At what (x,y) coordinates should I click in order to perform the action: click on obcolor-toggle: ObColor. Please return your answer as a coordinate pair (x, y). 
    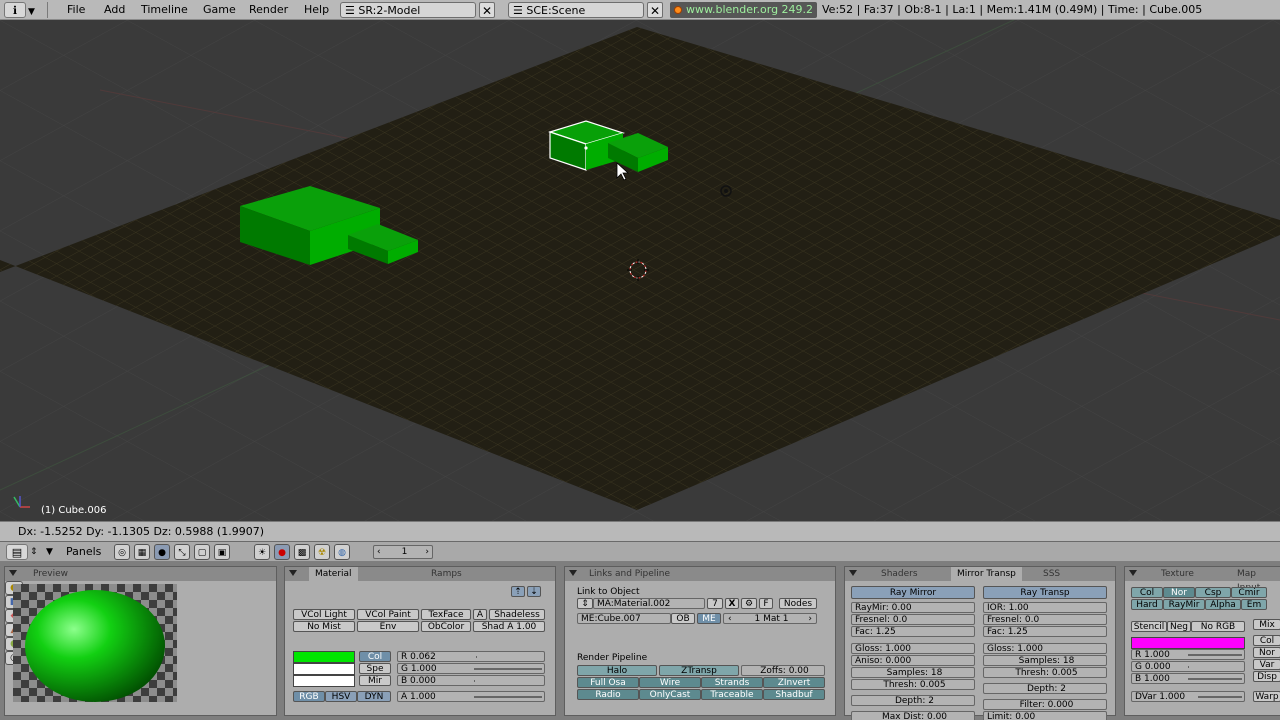
    Looking at the image, I should click on (446, 626).